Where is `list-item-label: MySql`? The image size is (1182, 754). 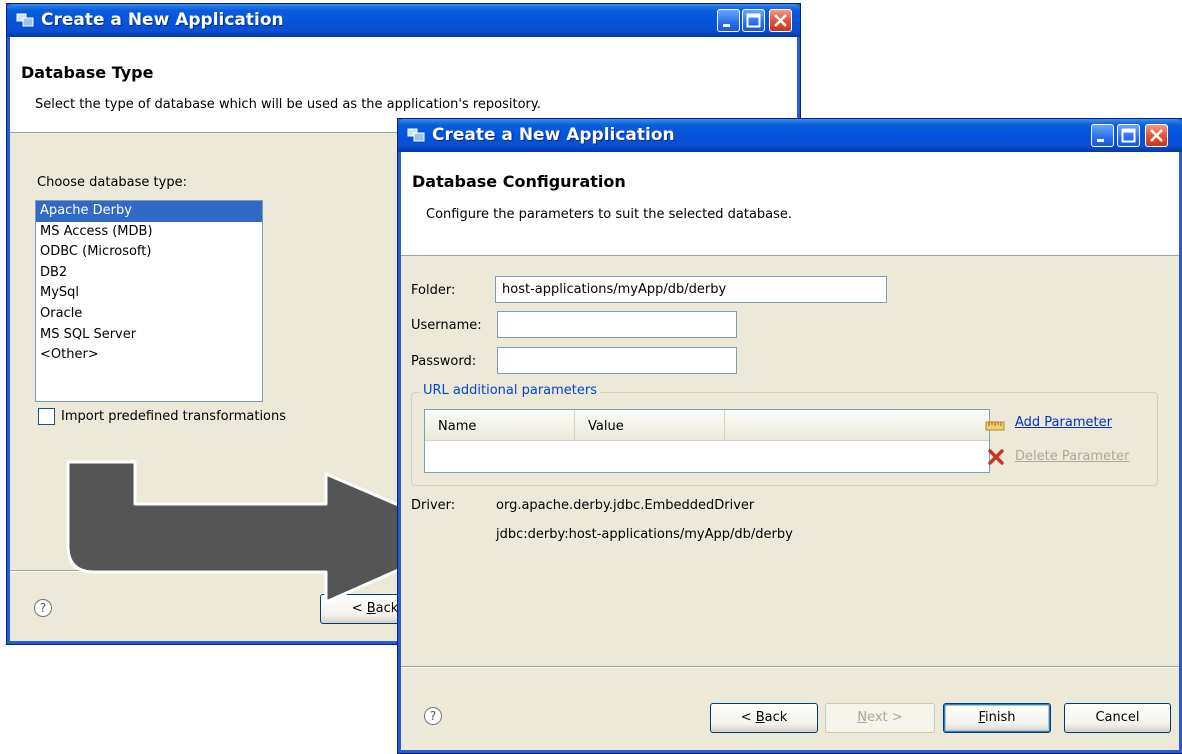
list-item-label: MySql is located at coordinates (60, 293).